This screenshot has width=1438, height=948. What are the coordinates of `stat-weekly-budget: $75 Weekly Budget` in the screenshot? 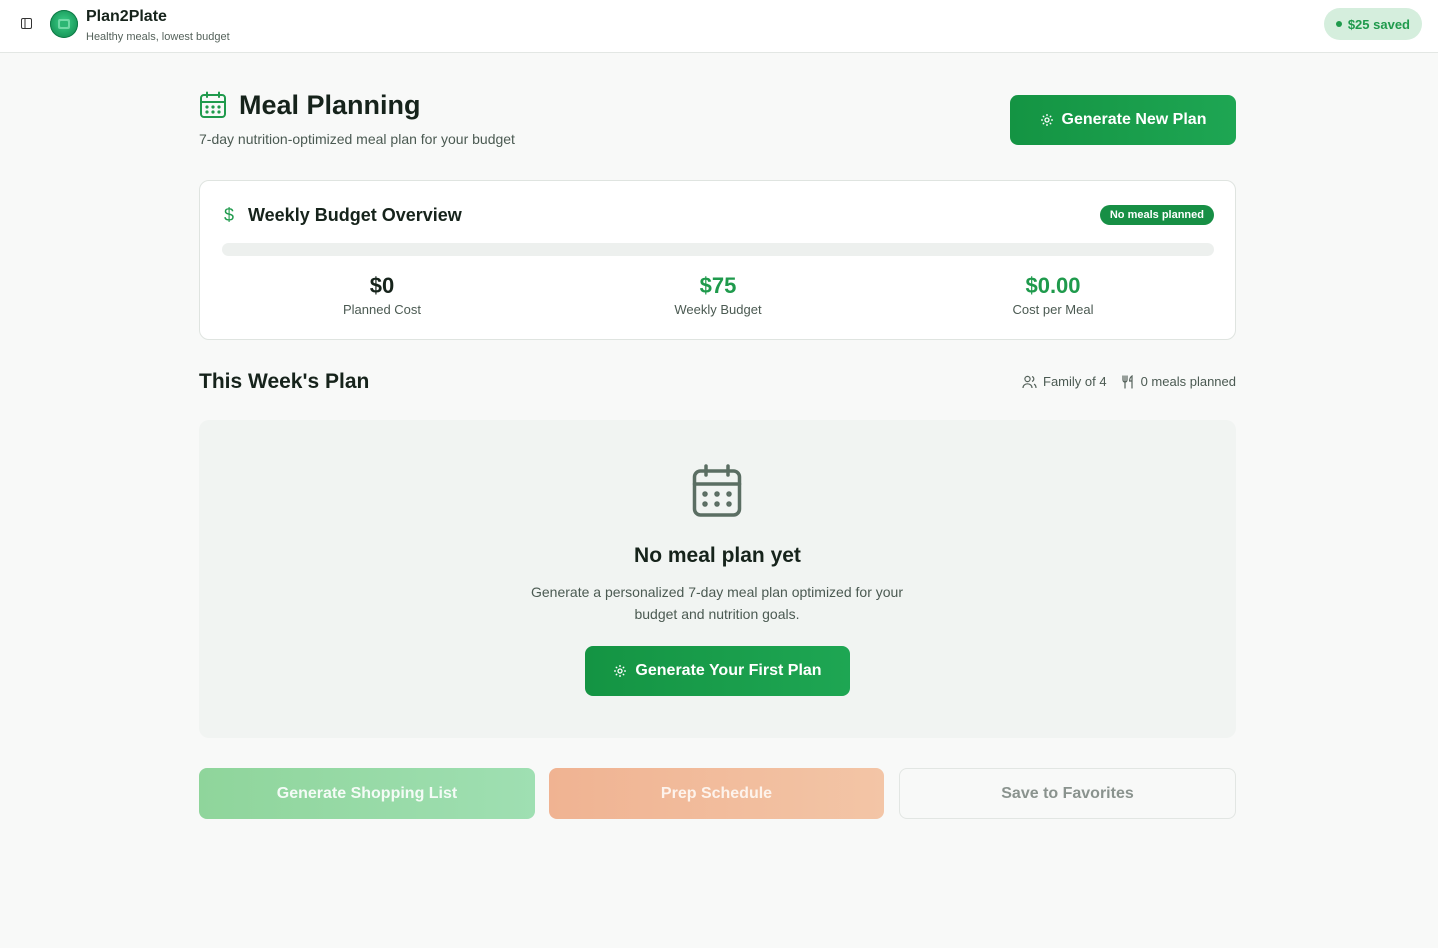 It's located at (718, 295).